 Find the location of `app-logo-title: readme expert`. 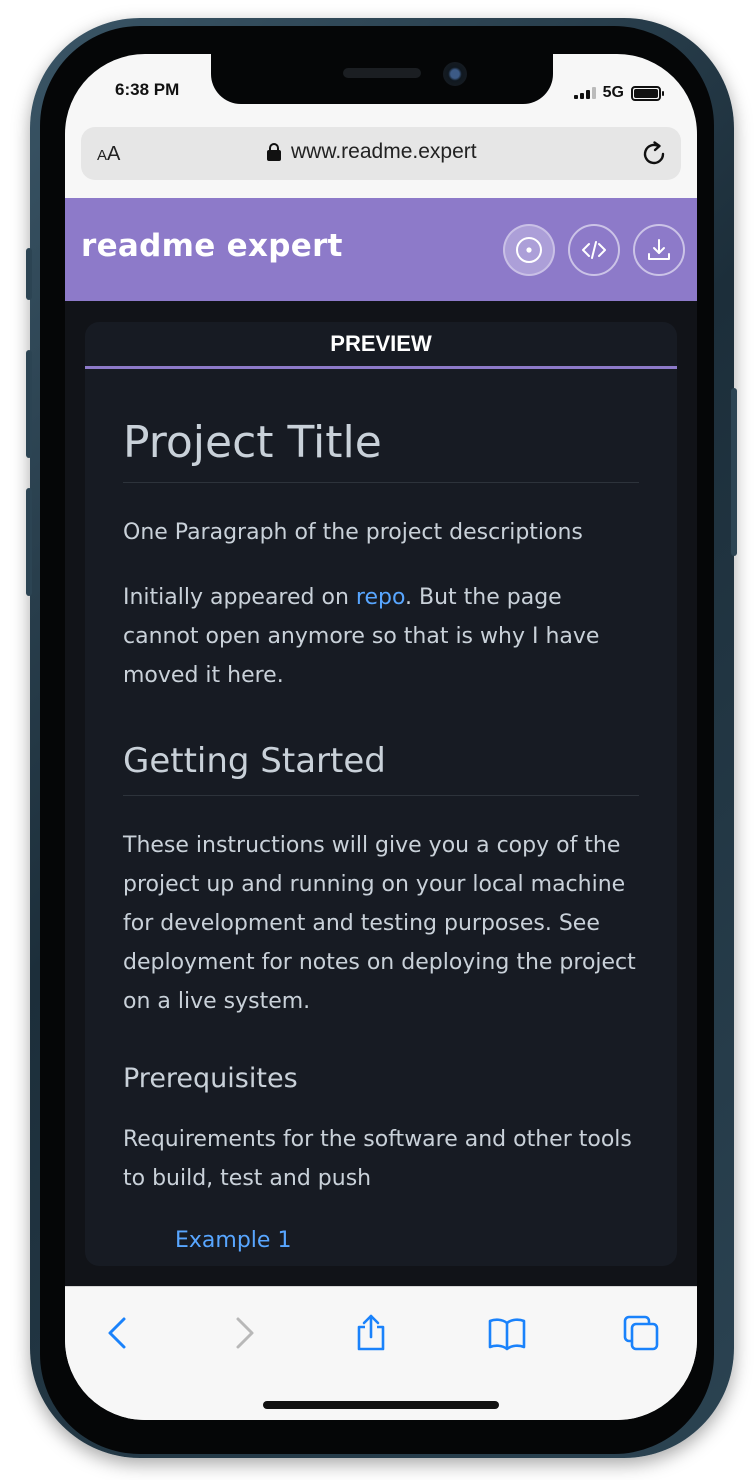

app-logo-title: readme expert is located at coordinates (212, 246).